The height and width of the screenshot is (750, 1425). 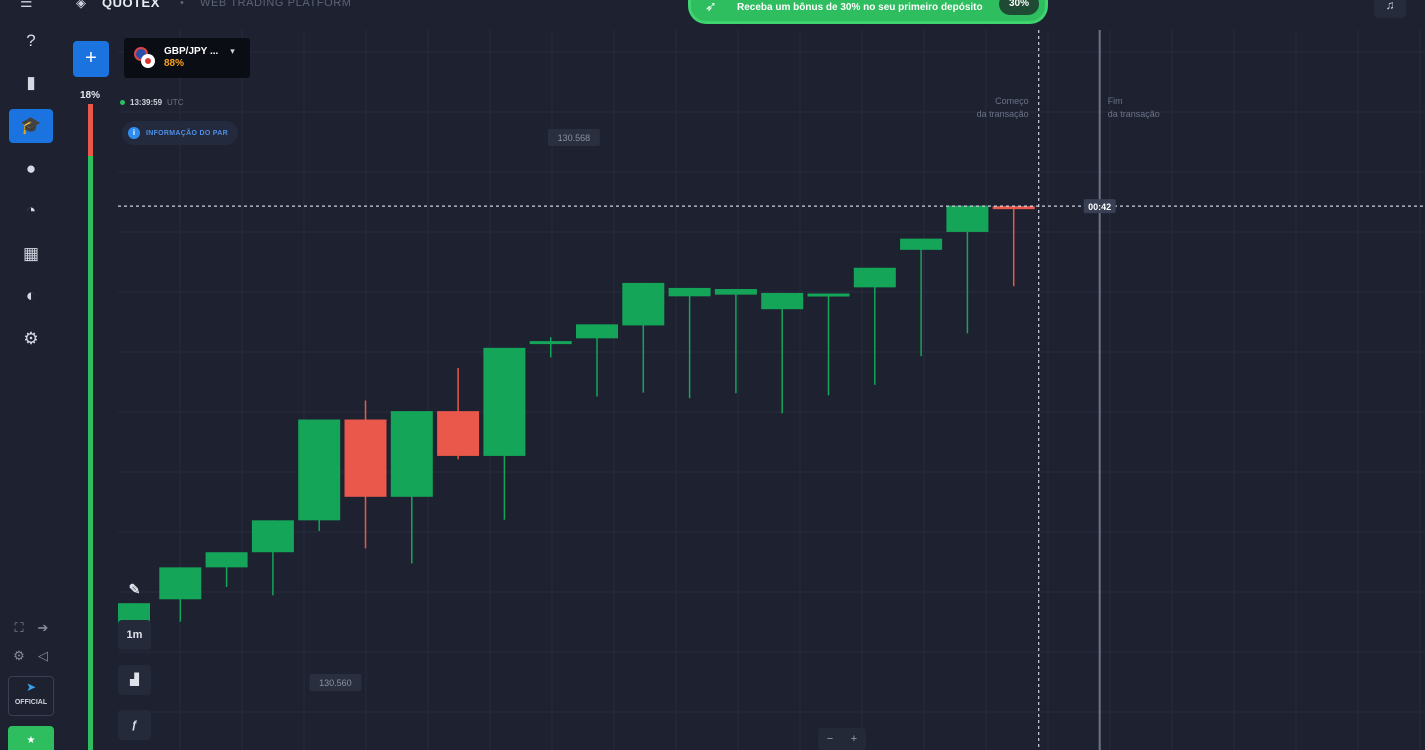 What do you see at coordinates (276, 4) in the screenshot?
I see `logo-subtitle: WEB TRADING PLATFORM` at bounding box center [276, 4].